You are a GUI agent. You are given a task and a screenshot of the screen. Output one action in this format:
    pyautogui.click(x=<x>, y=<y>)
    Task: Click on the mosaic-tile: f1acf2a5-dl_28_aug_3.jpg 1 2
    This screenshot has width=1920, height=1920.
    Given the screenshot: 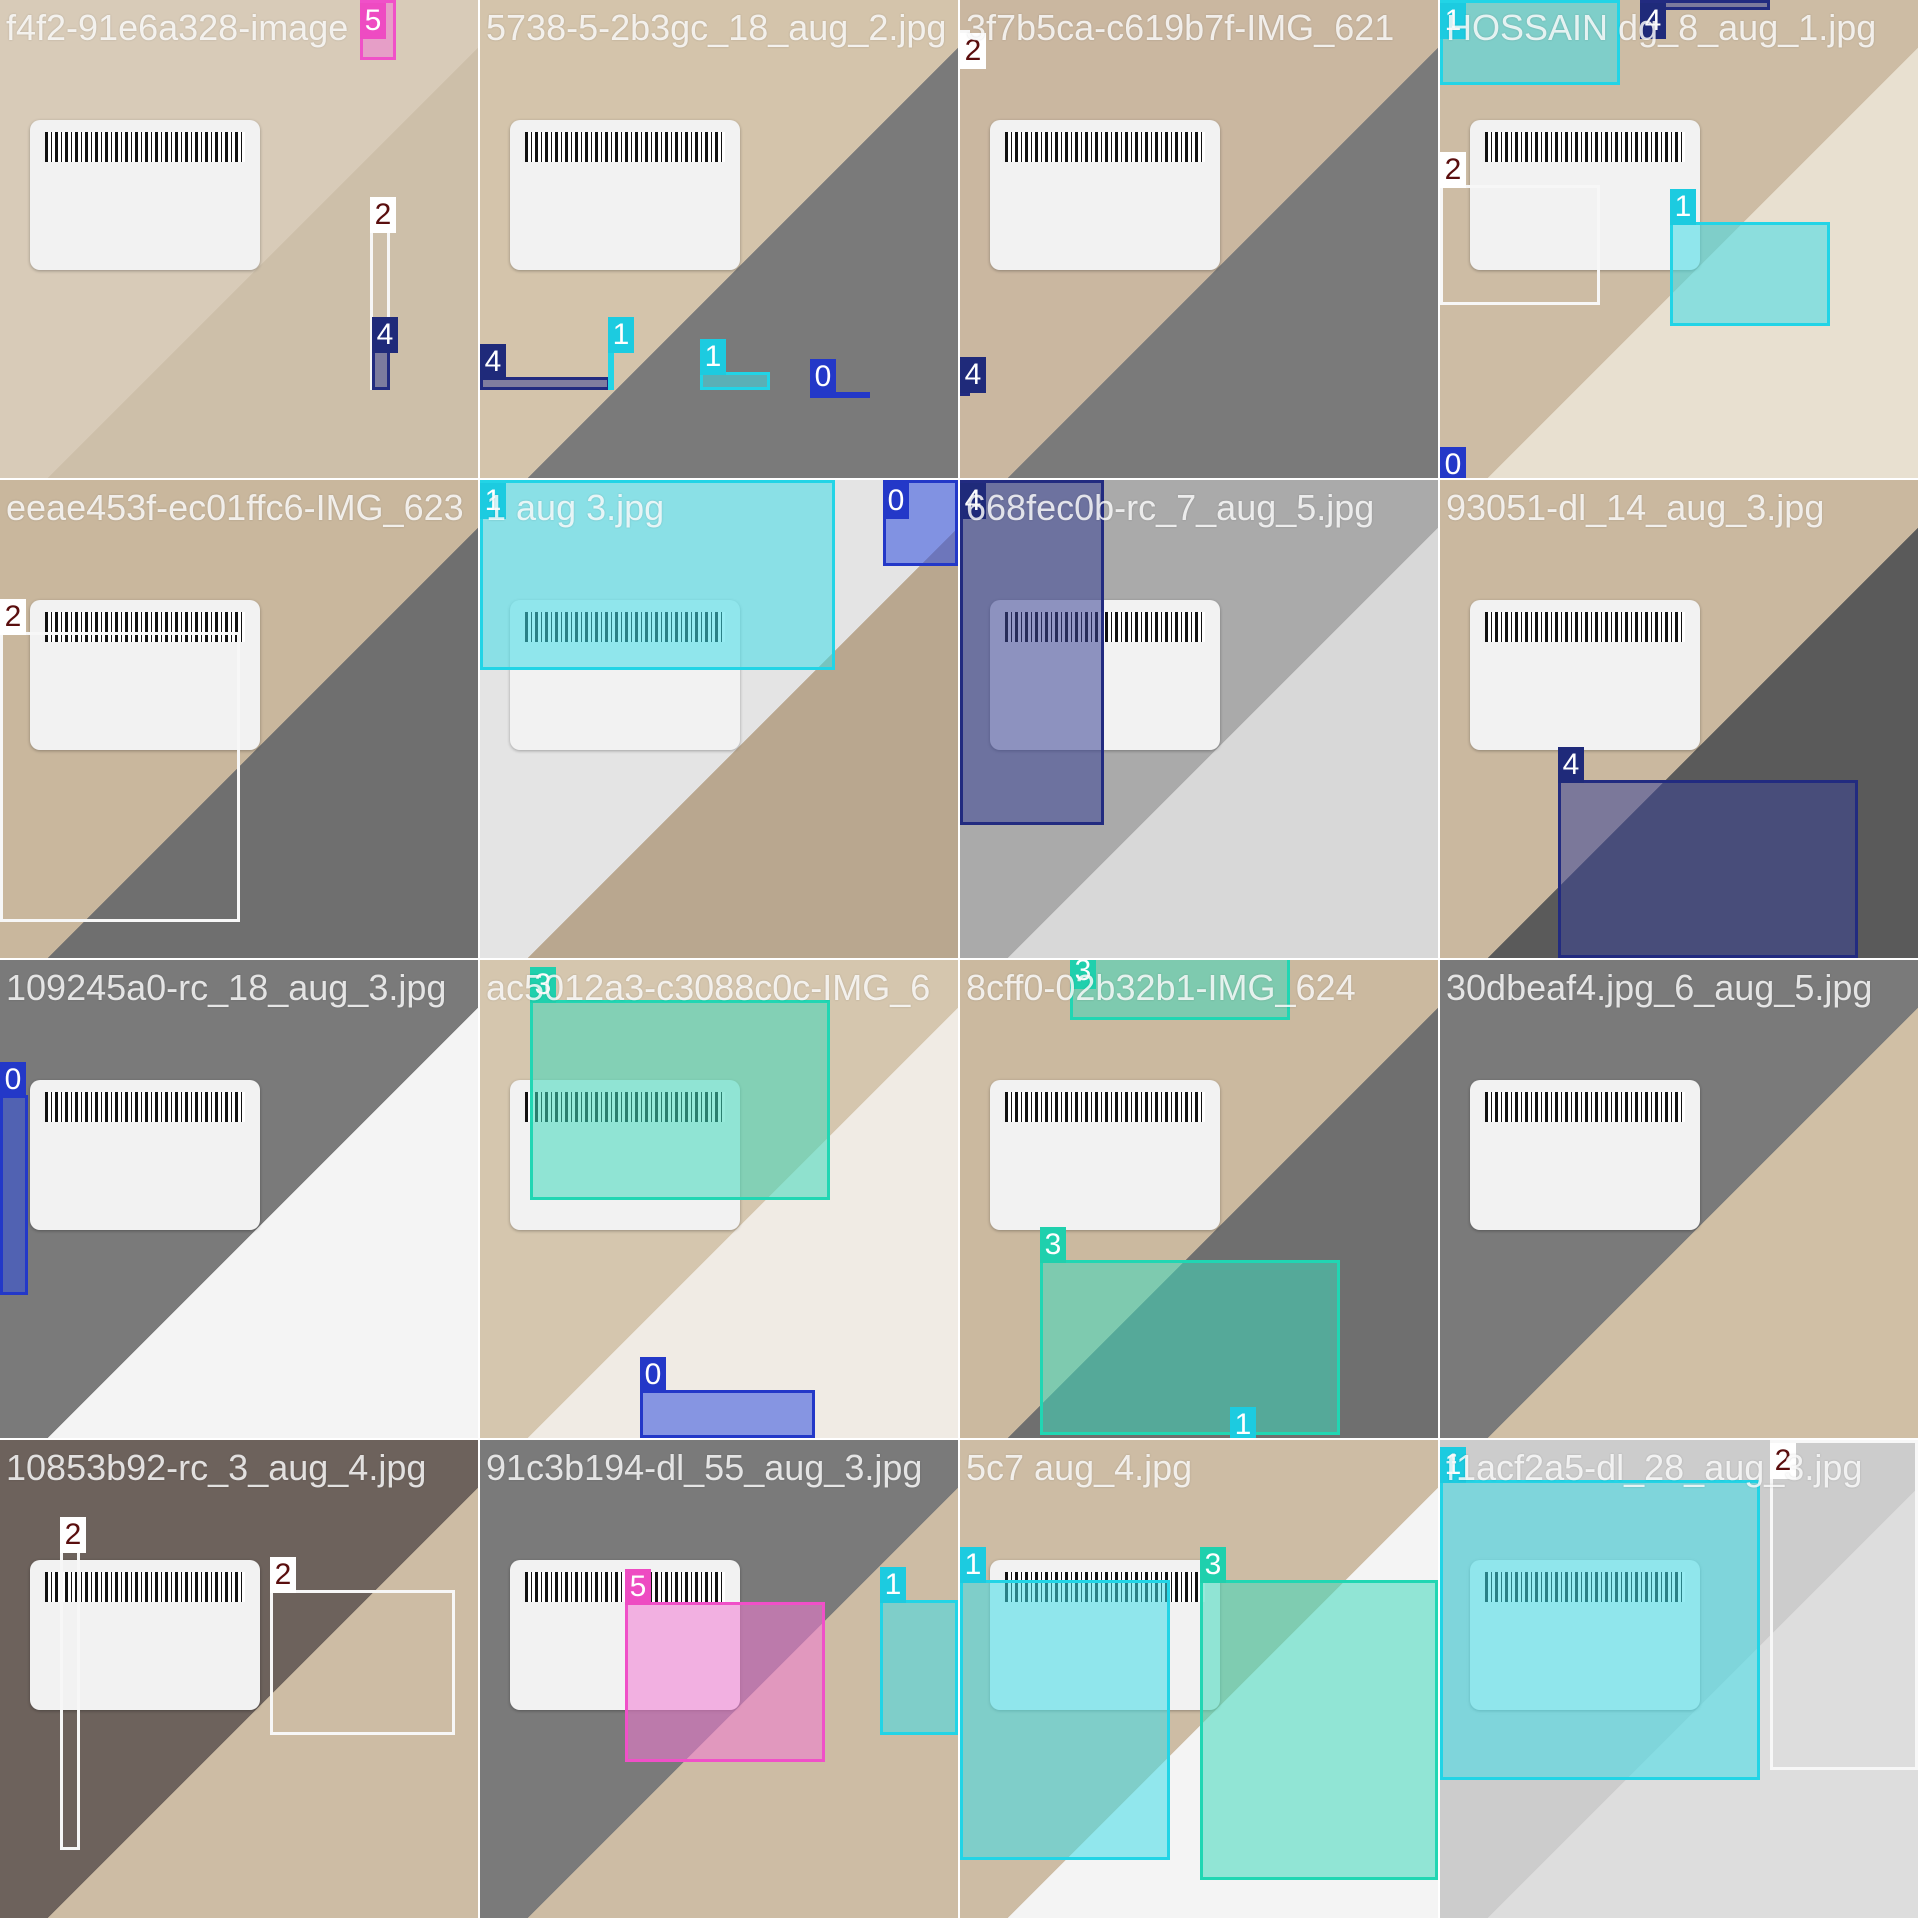 What is the action you would take?
    pyautogui.click(x=1679, y=1679)
    